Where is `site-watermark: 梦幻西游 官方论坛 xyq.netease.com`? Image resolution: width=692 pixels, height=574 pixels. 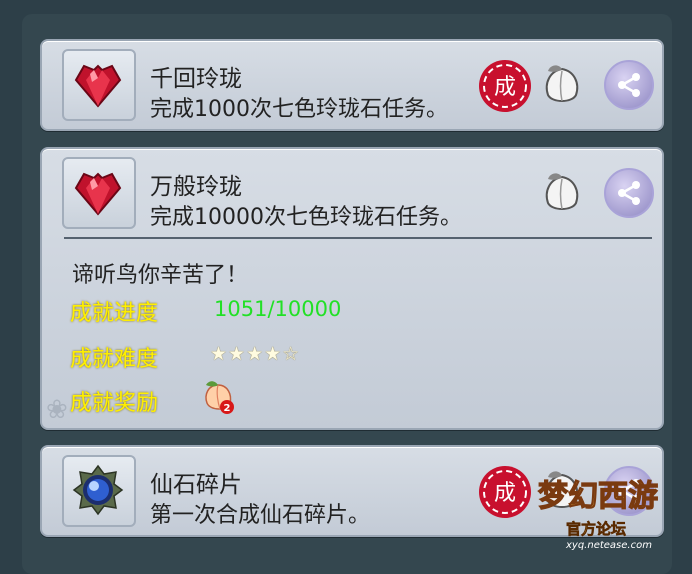
site-watermark: 梦幻西游 官方论坛 xyq.netease.com is located at coordinates (610, 506).